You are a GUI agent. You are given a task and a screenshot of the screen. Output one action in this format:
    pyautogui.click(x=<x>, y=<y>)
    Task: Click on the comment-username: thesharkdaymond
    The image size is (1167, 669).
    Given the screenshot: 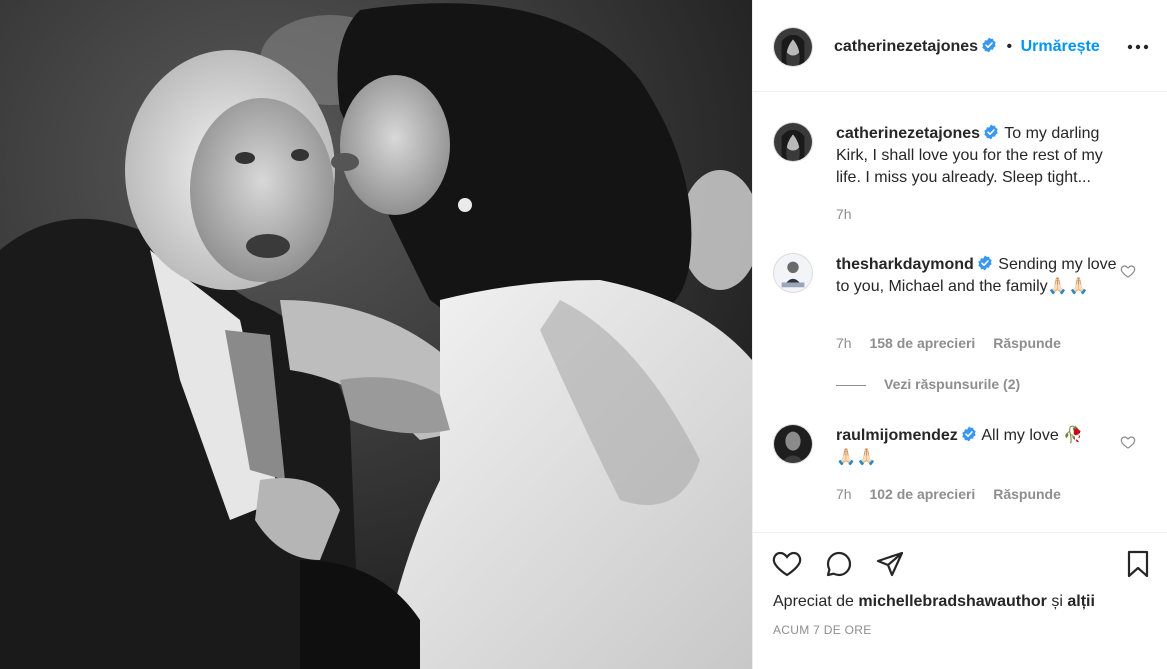 What is the action you would take?
    pyautogui.click(x=905, y=264)
    